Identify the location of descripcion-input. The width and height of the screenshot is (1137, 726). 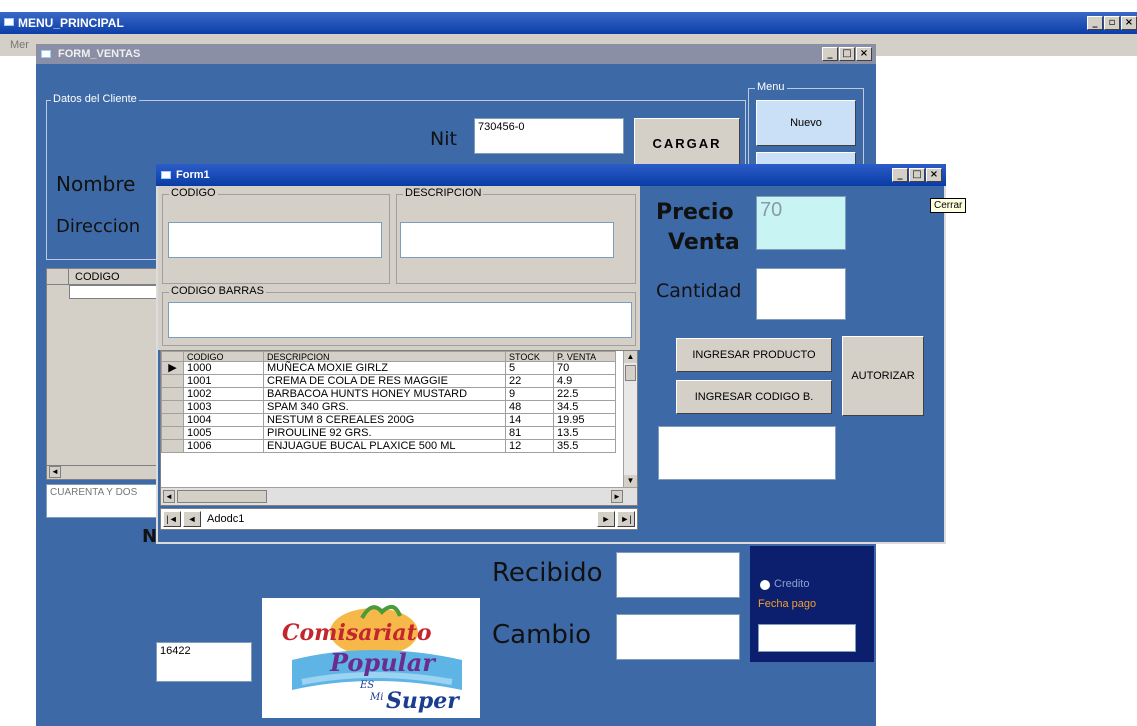
(507, 240).